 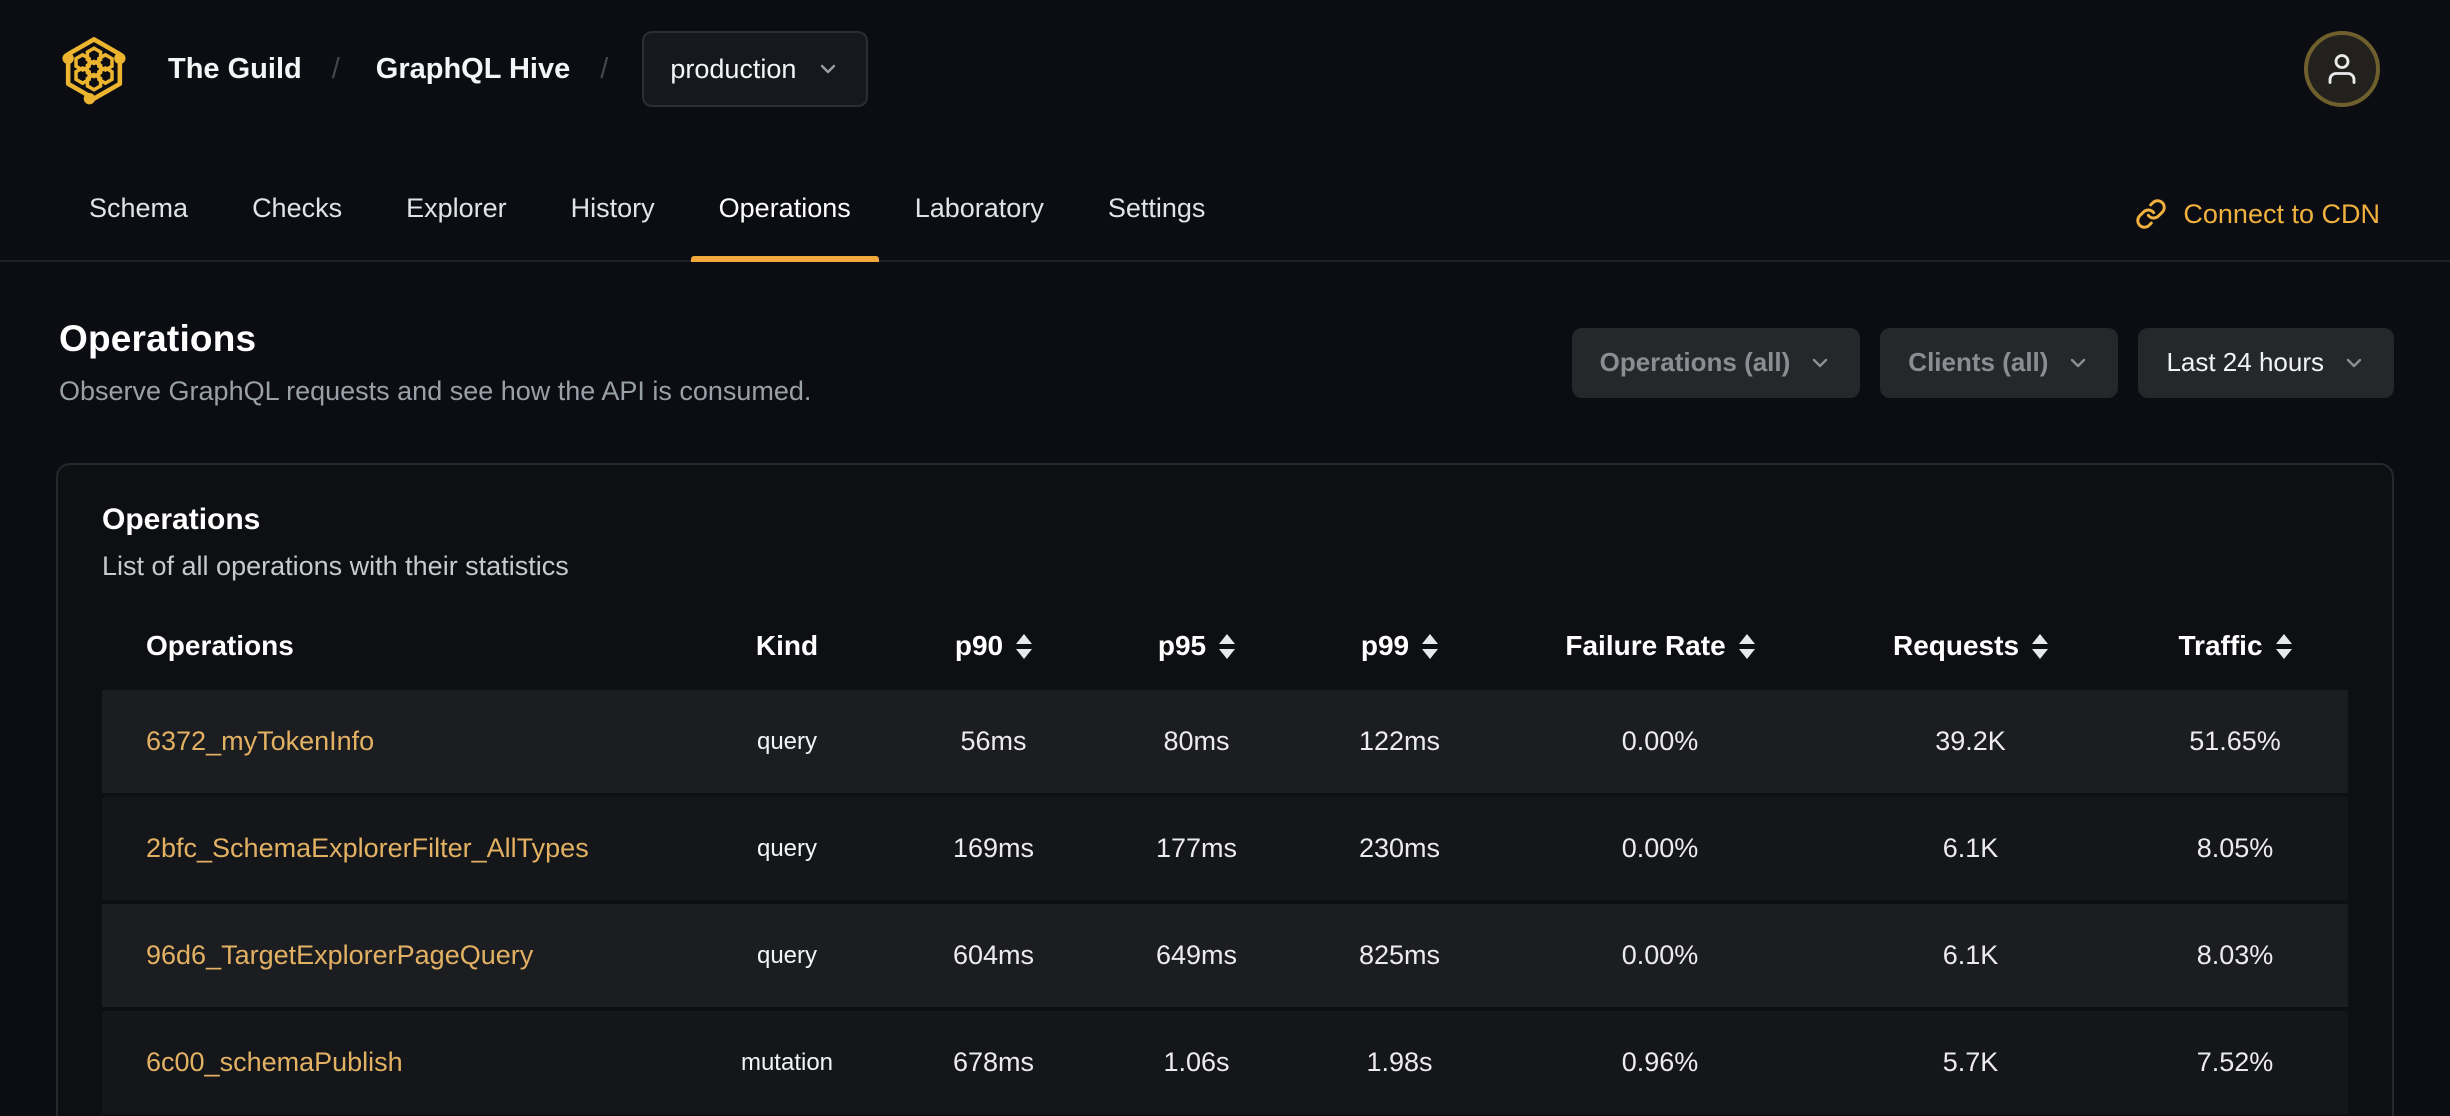 I want to click on operations-filter-label: Operations (all), so click(x=1695, y=362).